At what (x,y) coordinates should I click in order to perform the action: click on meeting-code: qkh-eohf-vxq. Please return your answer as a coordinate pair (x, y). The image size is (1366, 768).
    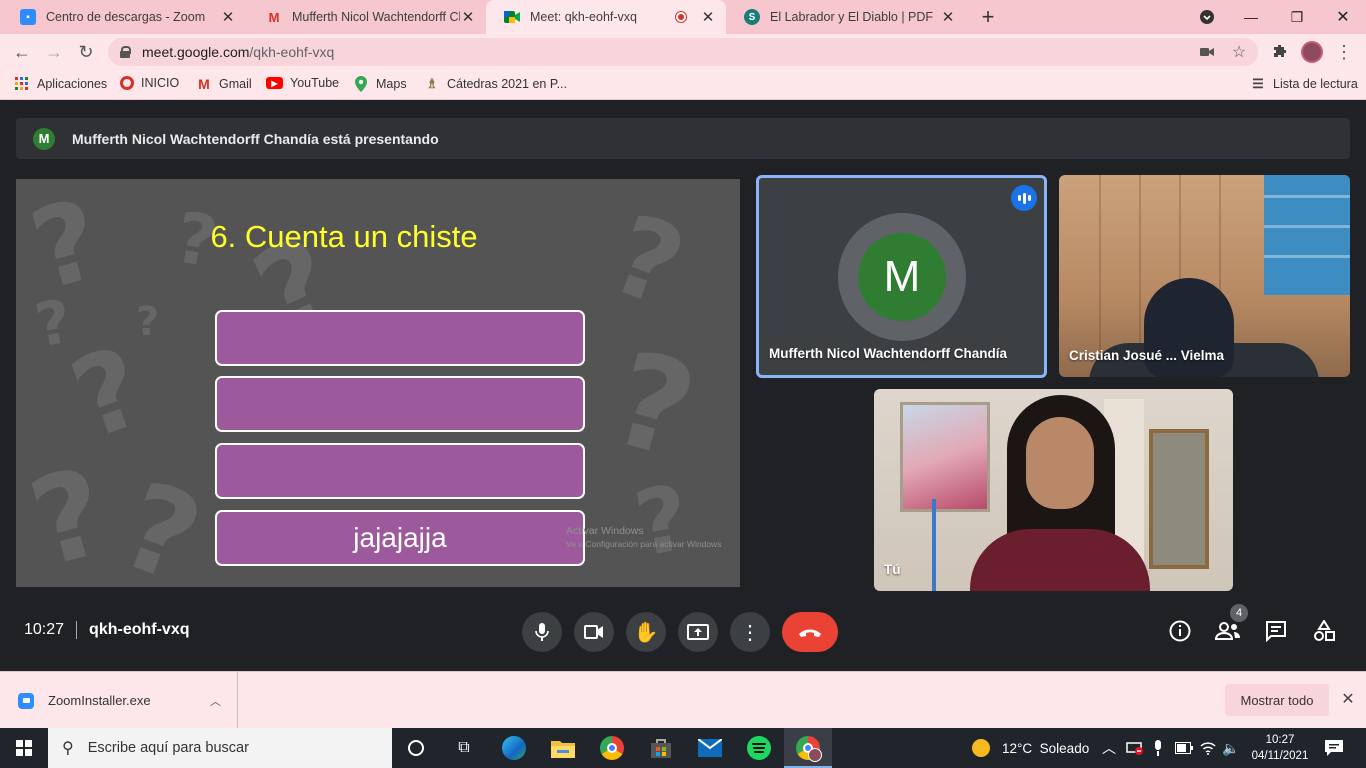
    Looking at the image, I should click on (139, 629).